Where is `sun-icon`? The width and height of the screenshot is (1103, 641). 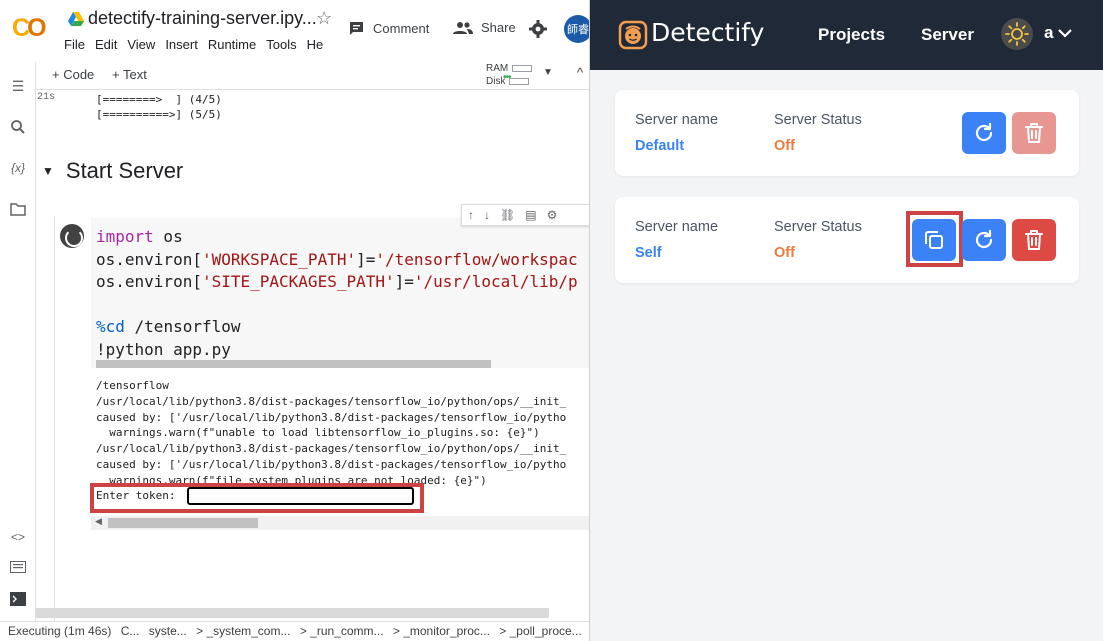
sun-icon is located at coordinates (1017, 34).